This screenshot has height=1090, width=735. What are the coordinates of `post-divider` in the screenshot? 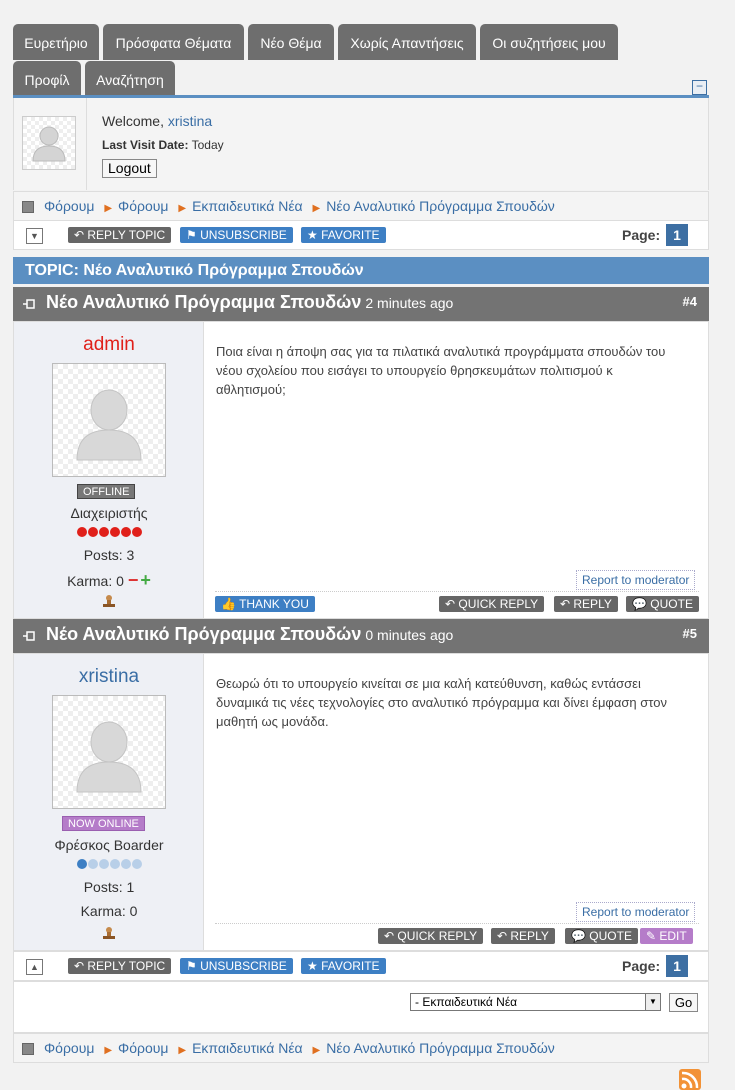 It's located at (457, 923).